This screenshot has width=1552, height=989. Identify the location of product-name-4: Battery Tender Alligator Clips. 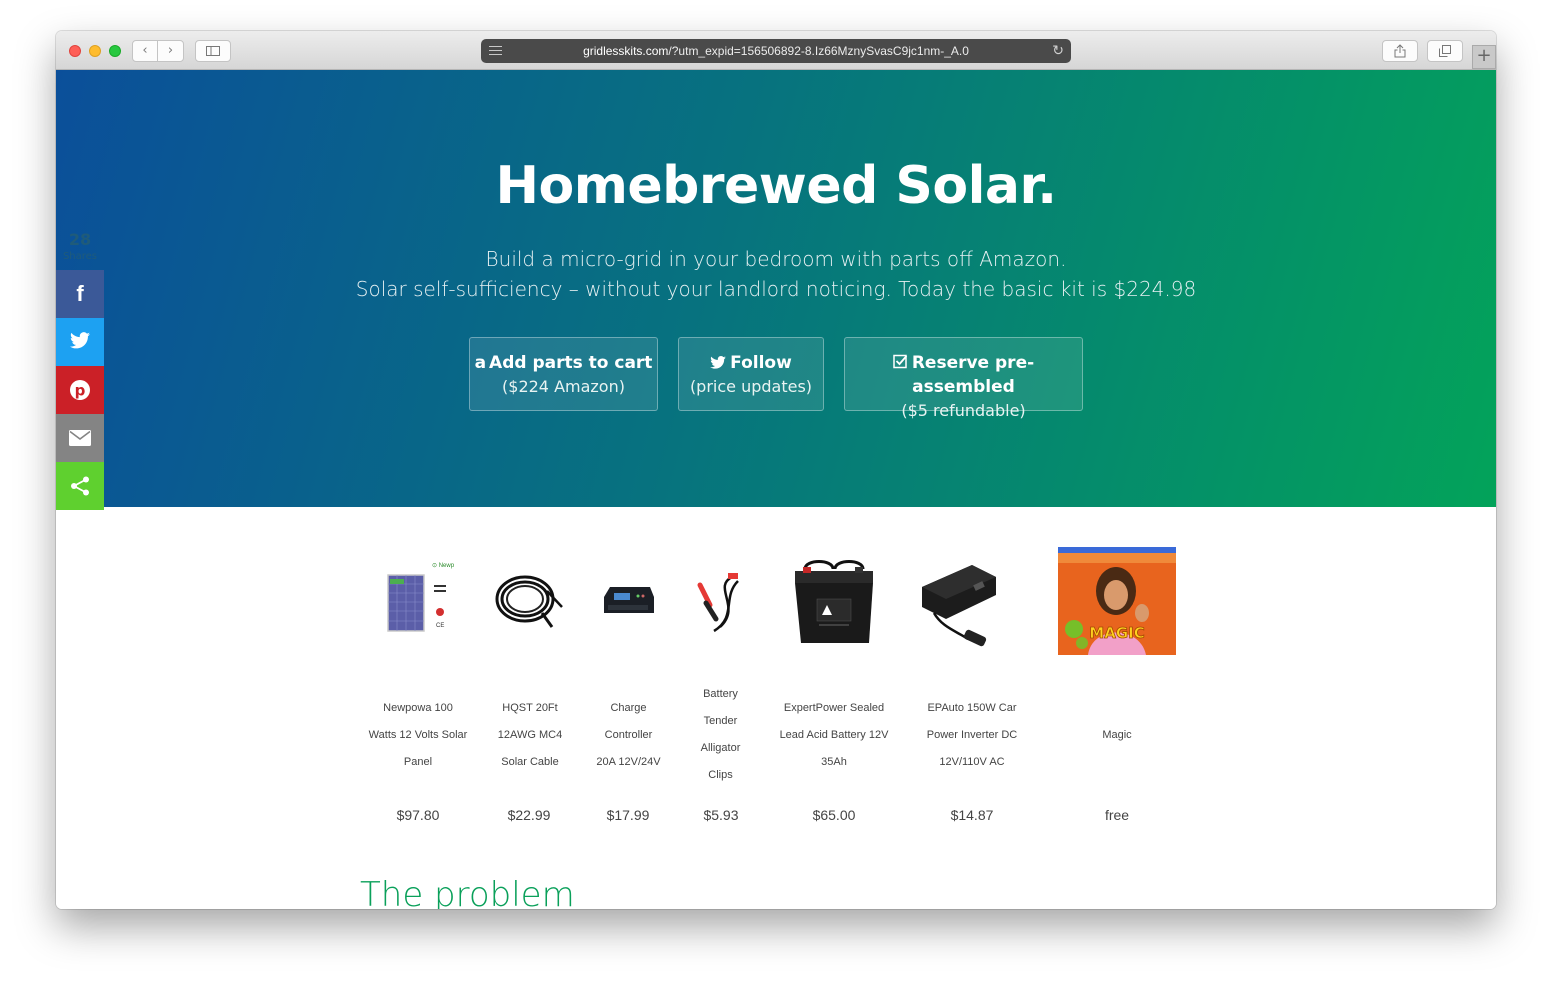
(720, 735).